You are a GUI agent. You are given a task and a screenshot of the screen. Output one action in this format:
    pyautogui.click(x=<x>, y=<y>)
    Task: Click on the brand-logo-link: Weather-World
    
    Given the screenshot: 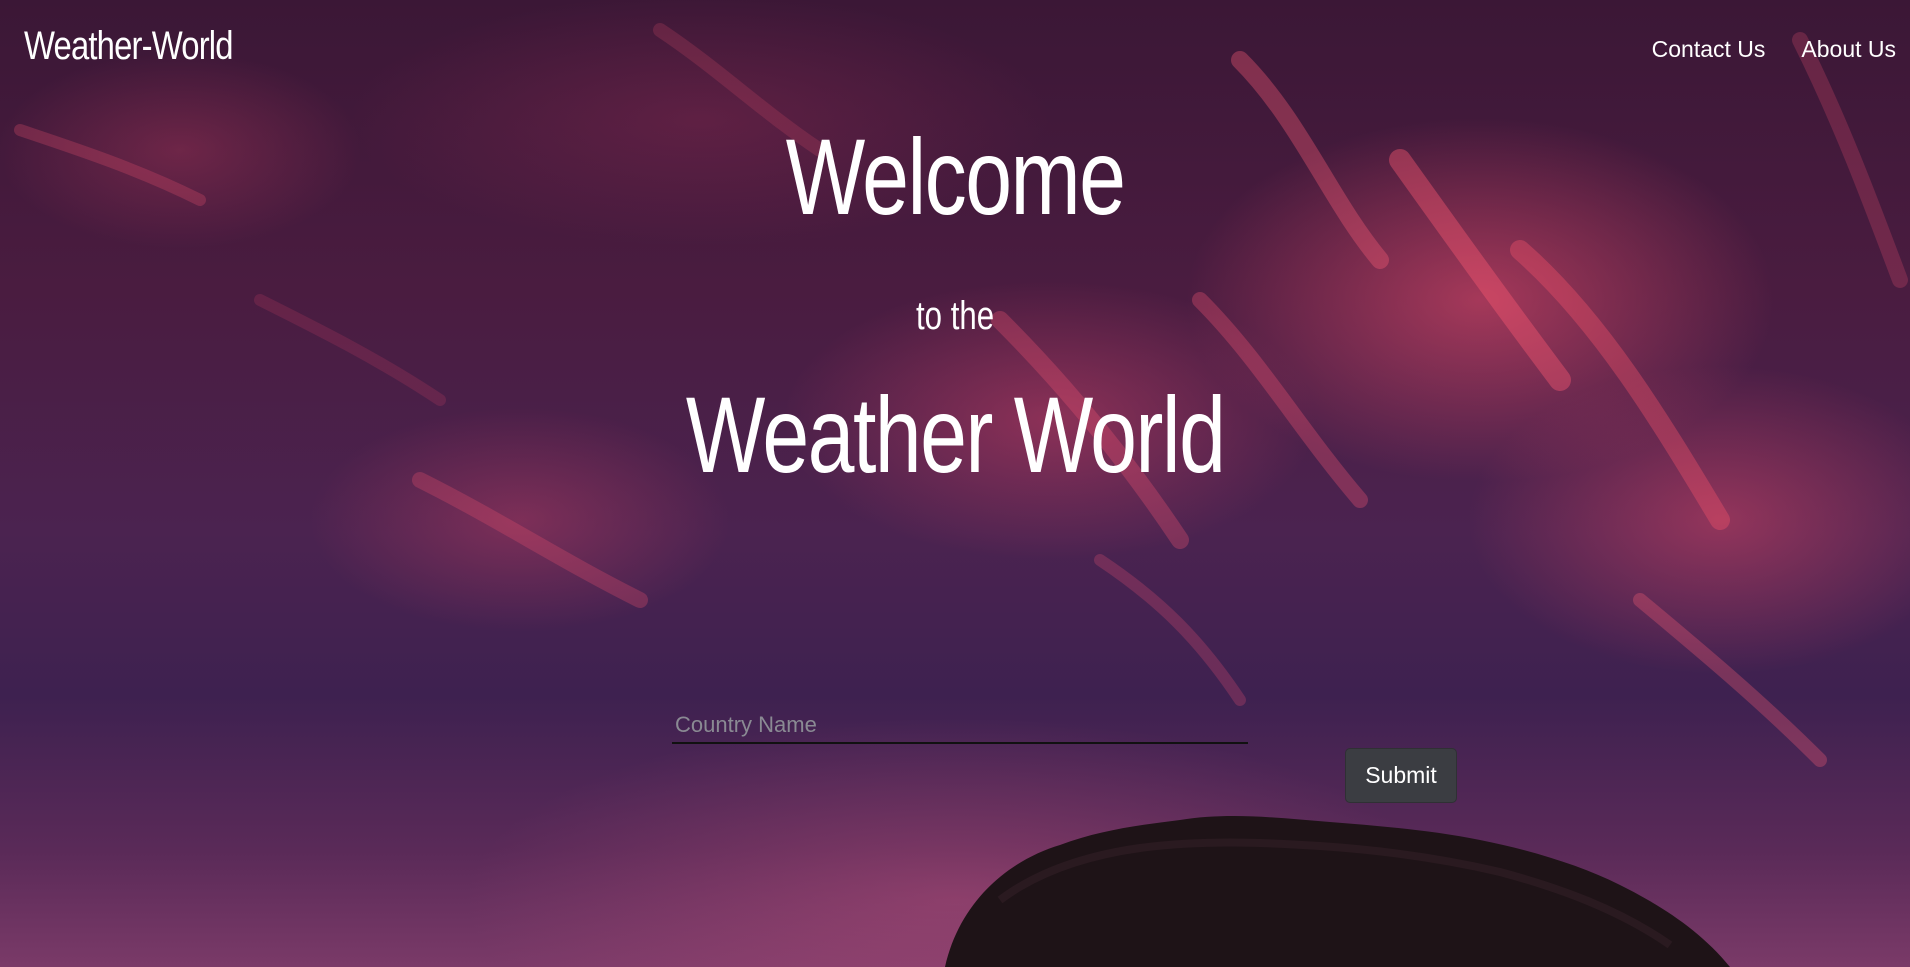 What is the action you would take?
    pyautogui.click(x=129, y=46)
    